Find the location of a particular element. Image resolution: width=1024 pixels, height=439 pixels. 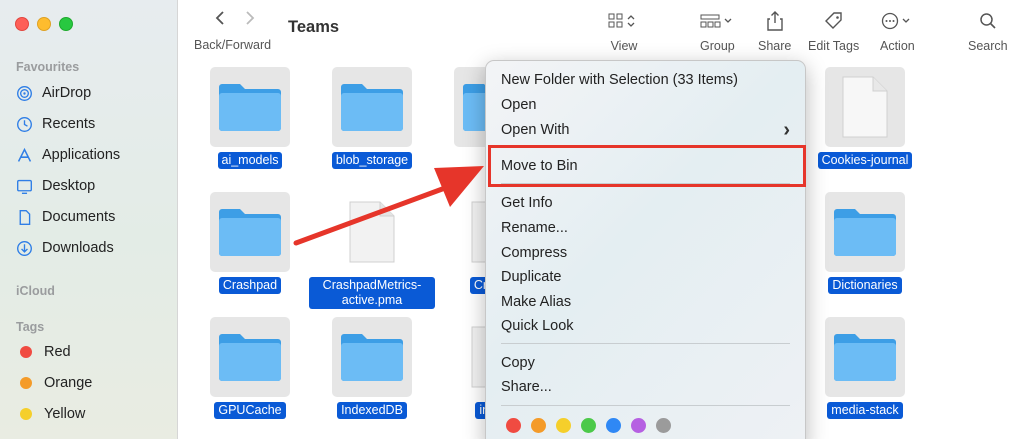

sidebar-item-label: Orange is located at coordinates (68, 383).